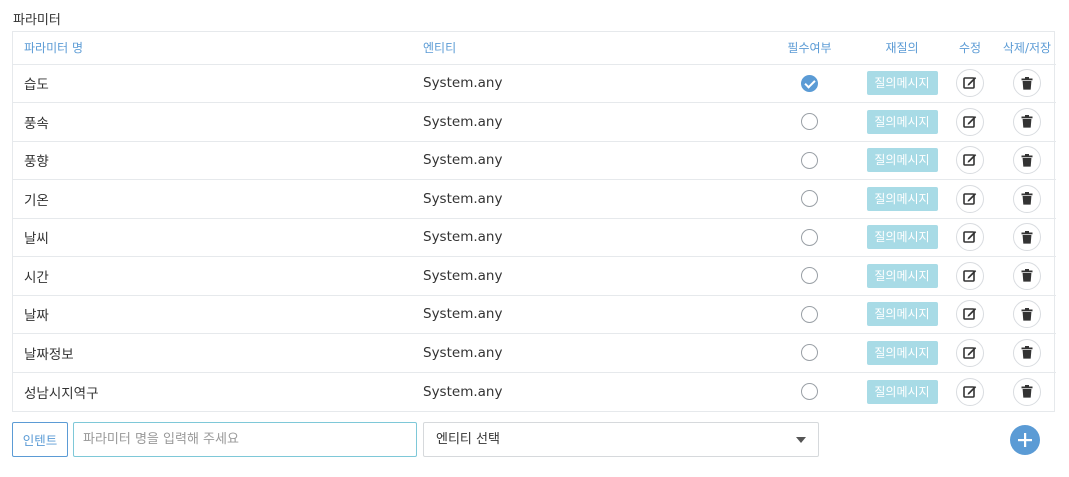 The image size is (1069, 477). I want to click on table-row: 시간 System.any 질의메시지, so click(534, 276).